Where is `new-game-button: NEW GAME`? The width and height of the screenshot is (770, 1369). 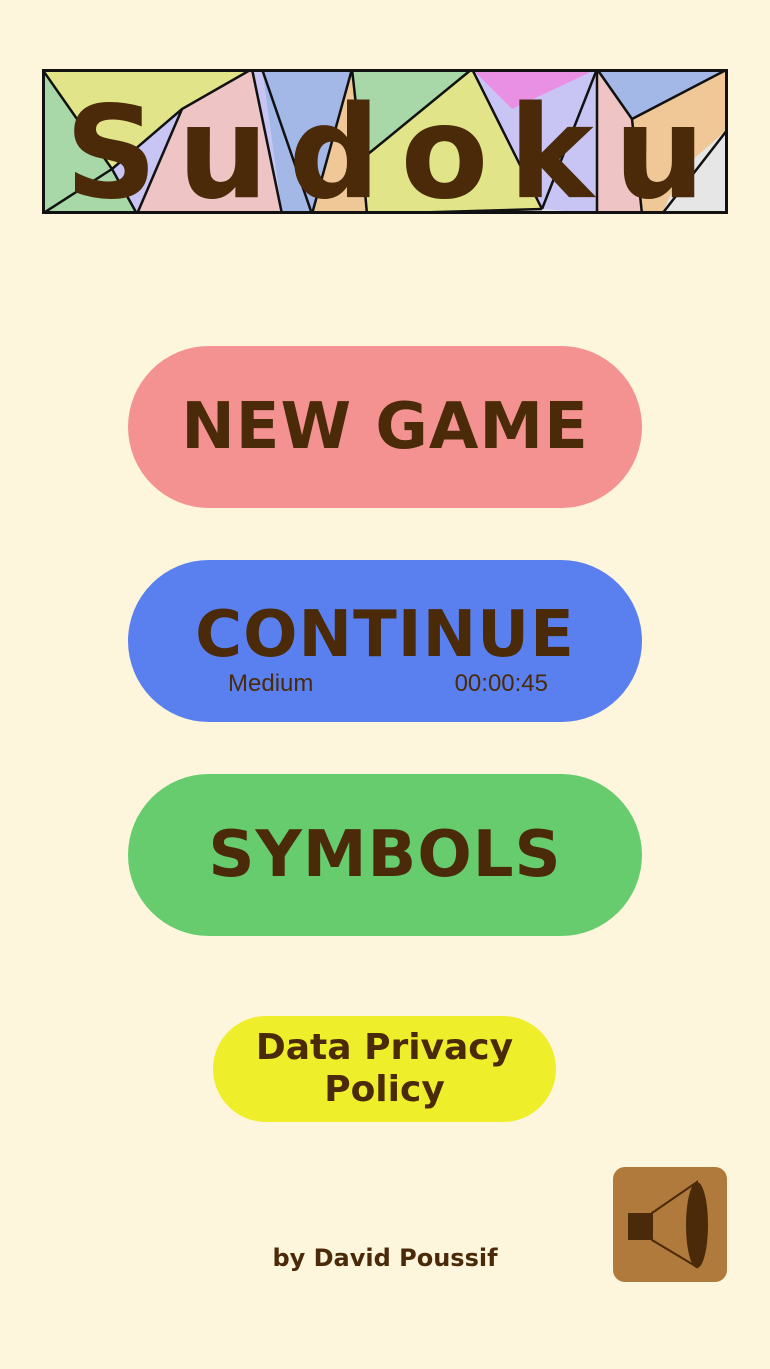 new-game-button: NEW GAME is located at coordinates (385, 427).